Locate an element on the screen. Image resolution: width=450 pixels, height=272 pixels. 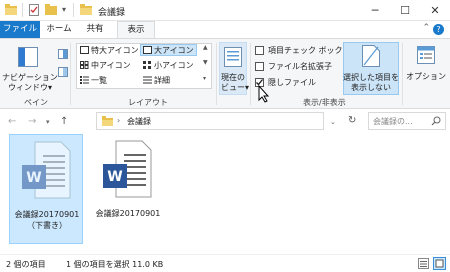
properties-icon is located at coordinates (34, 11).